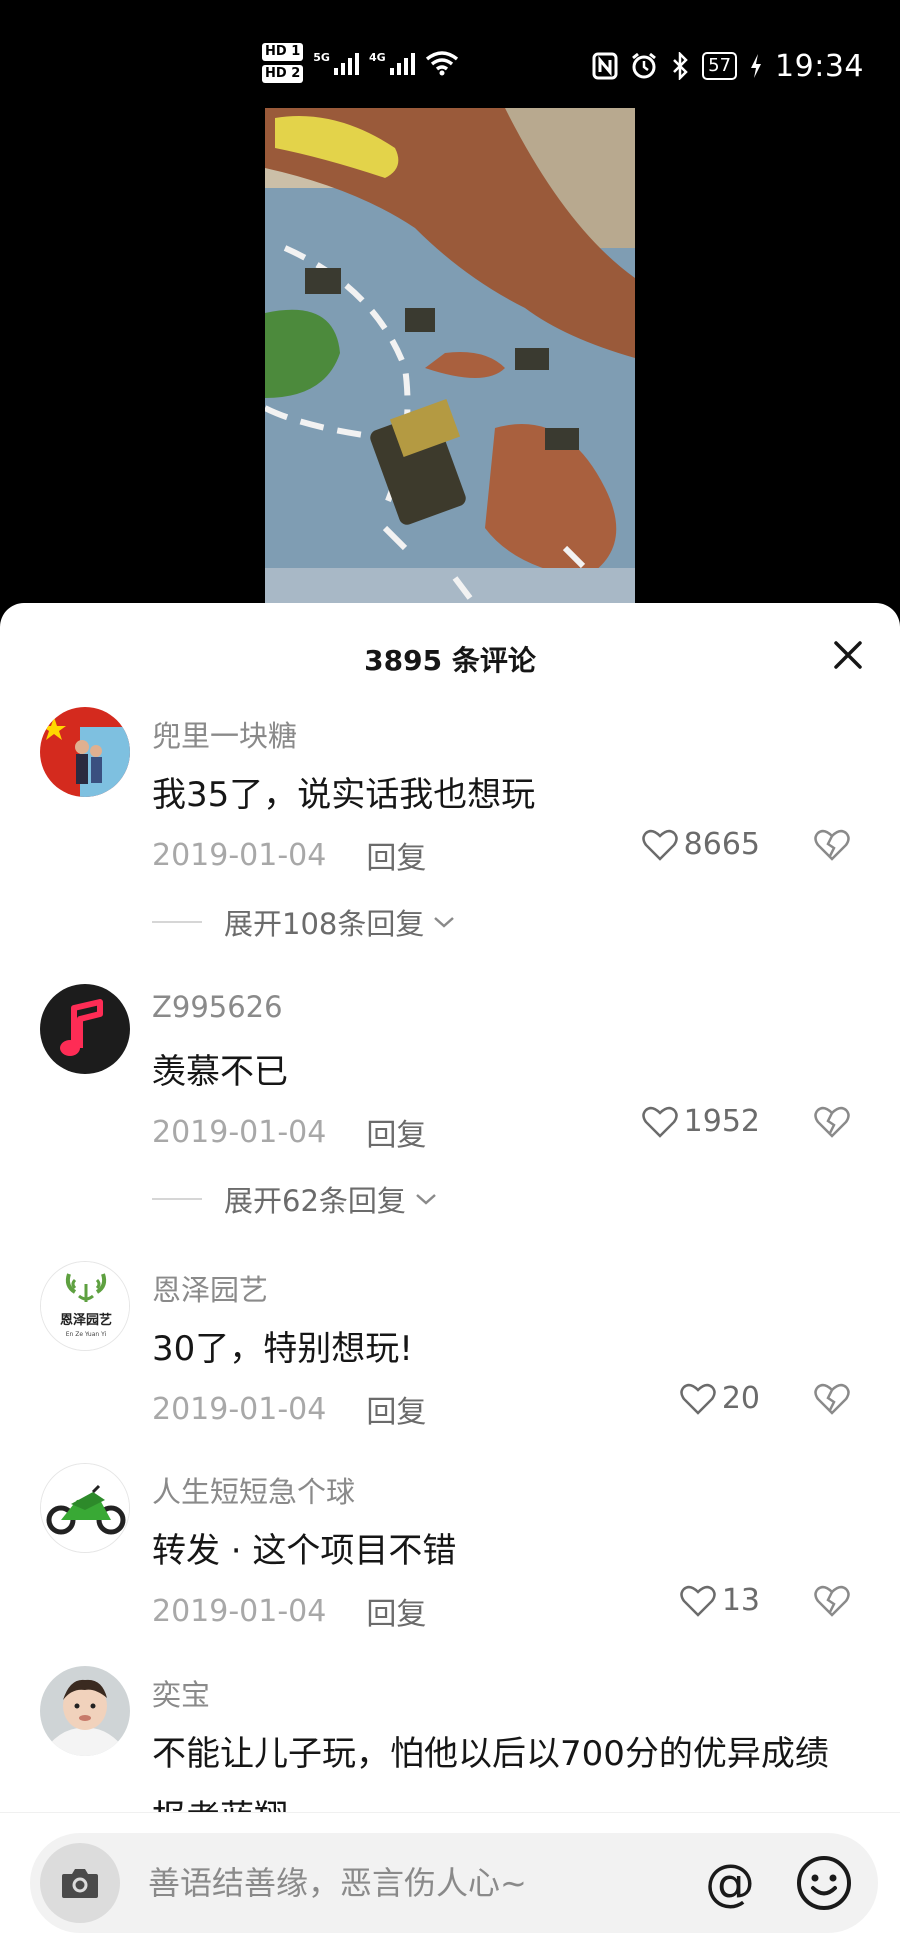 The width and height of the screenshot is (900, 1952). What do you see at coordinates (720, 1600) in the screenshot?
I see `like-button: 13` at bounding box center [720, 1600].